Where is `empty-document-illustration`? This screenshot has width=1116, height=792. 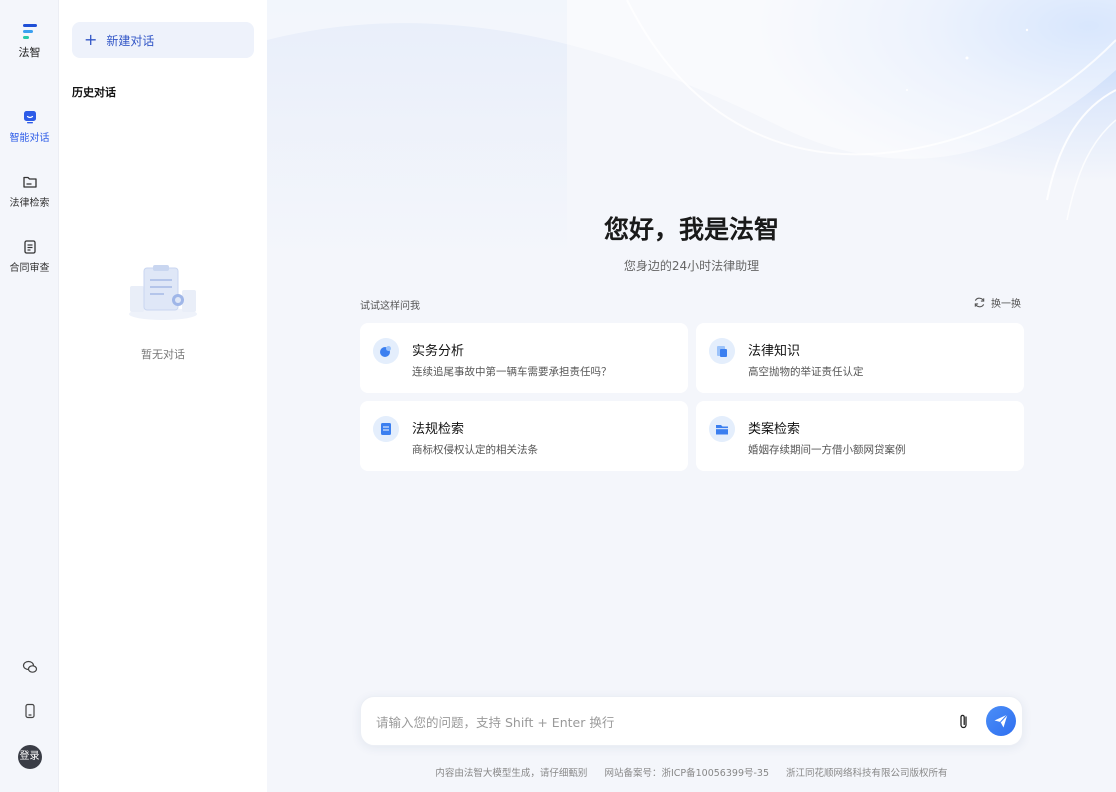
empty-document-illustration is located at coordinates (163, 292).